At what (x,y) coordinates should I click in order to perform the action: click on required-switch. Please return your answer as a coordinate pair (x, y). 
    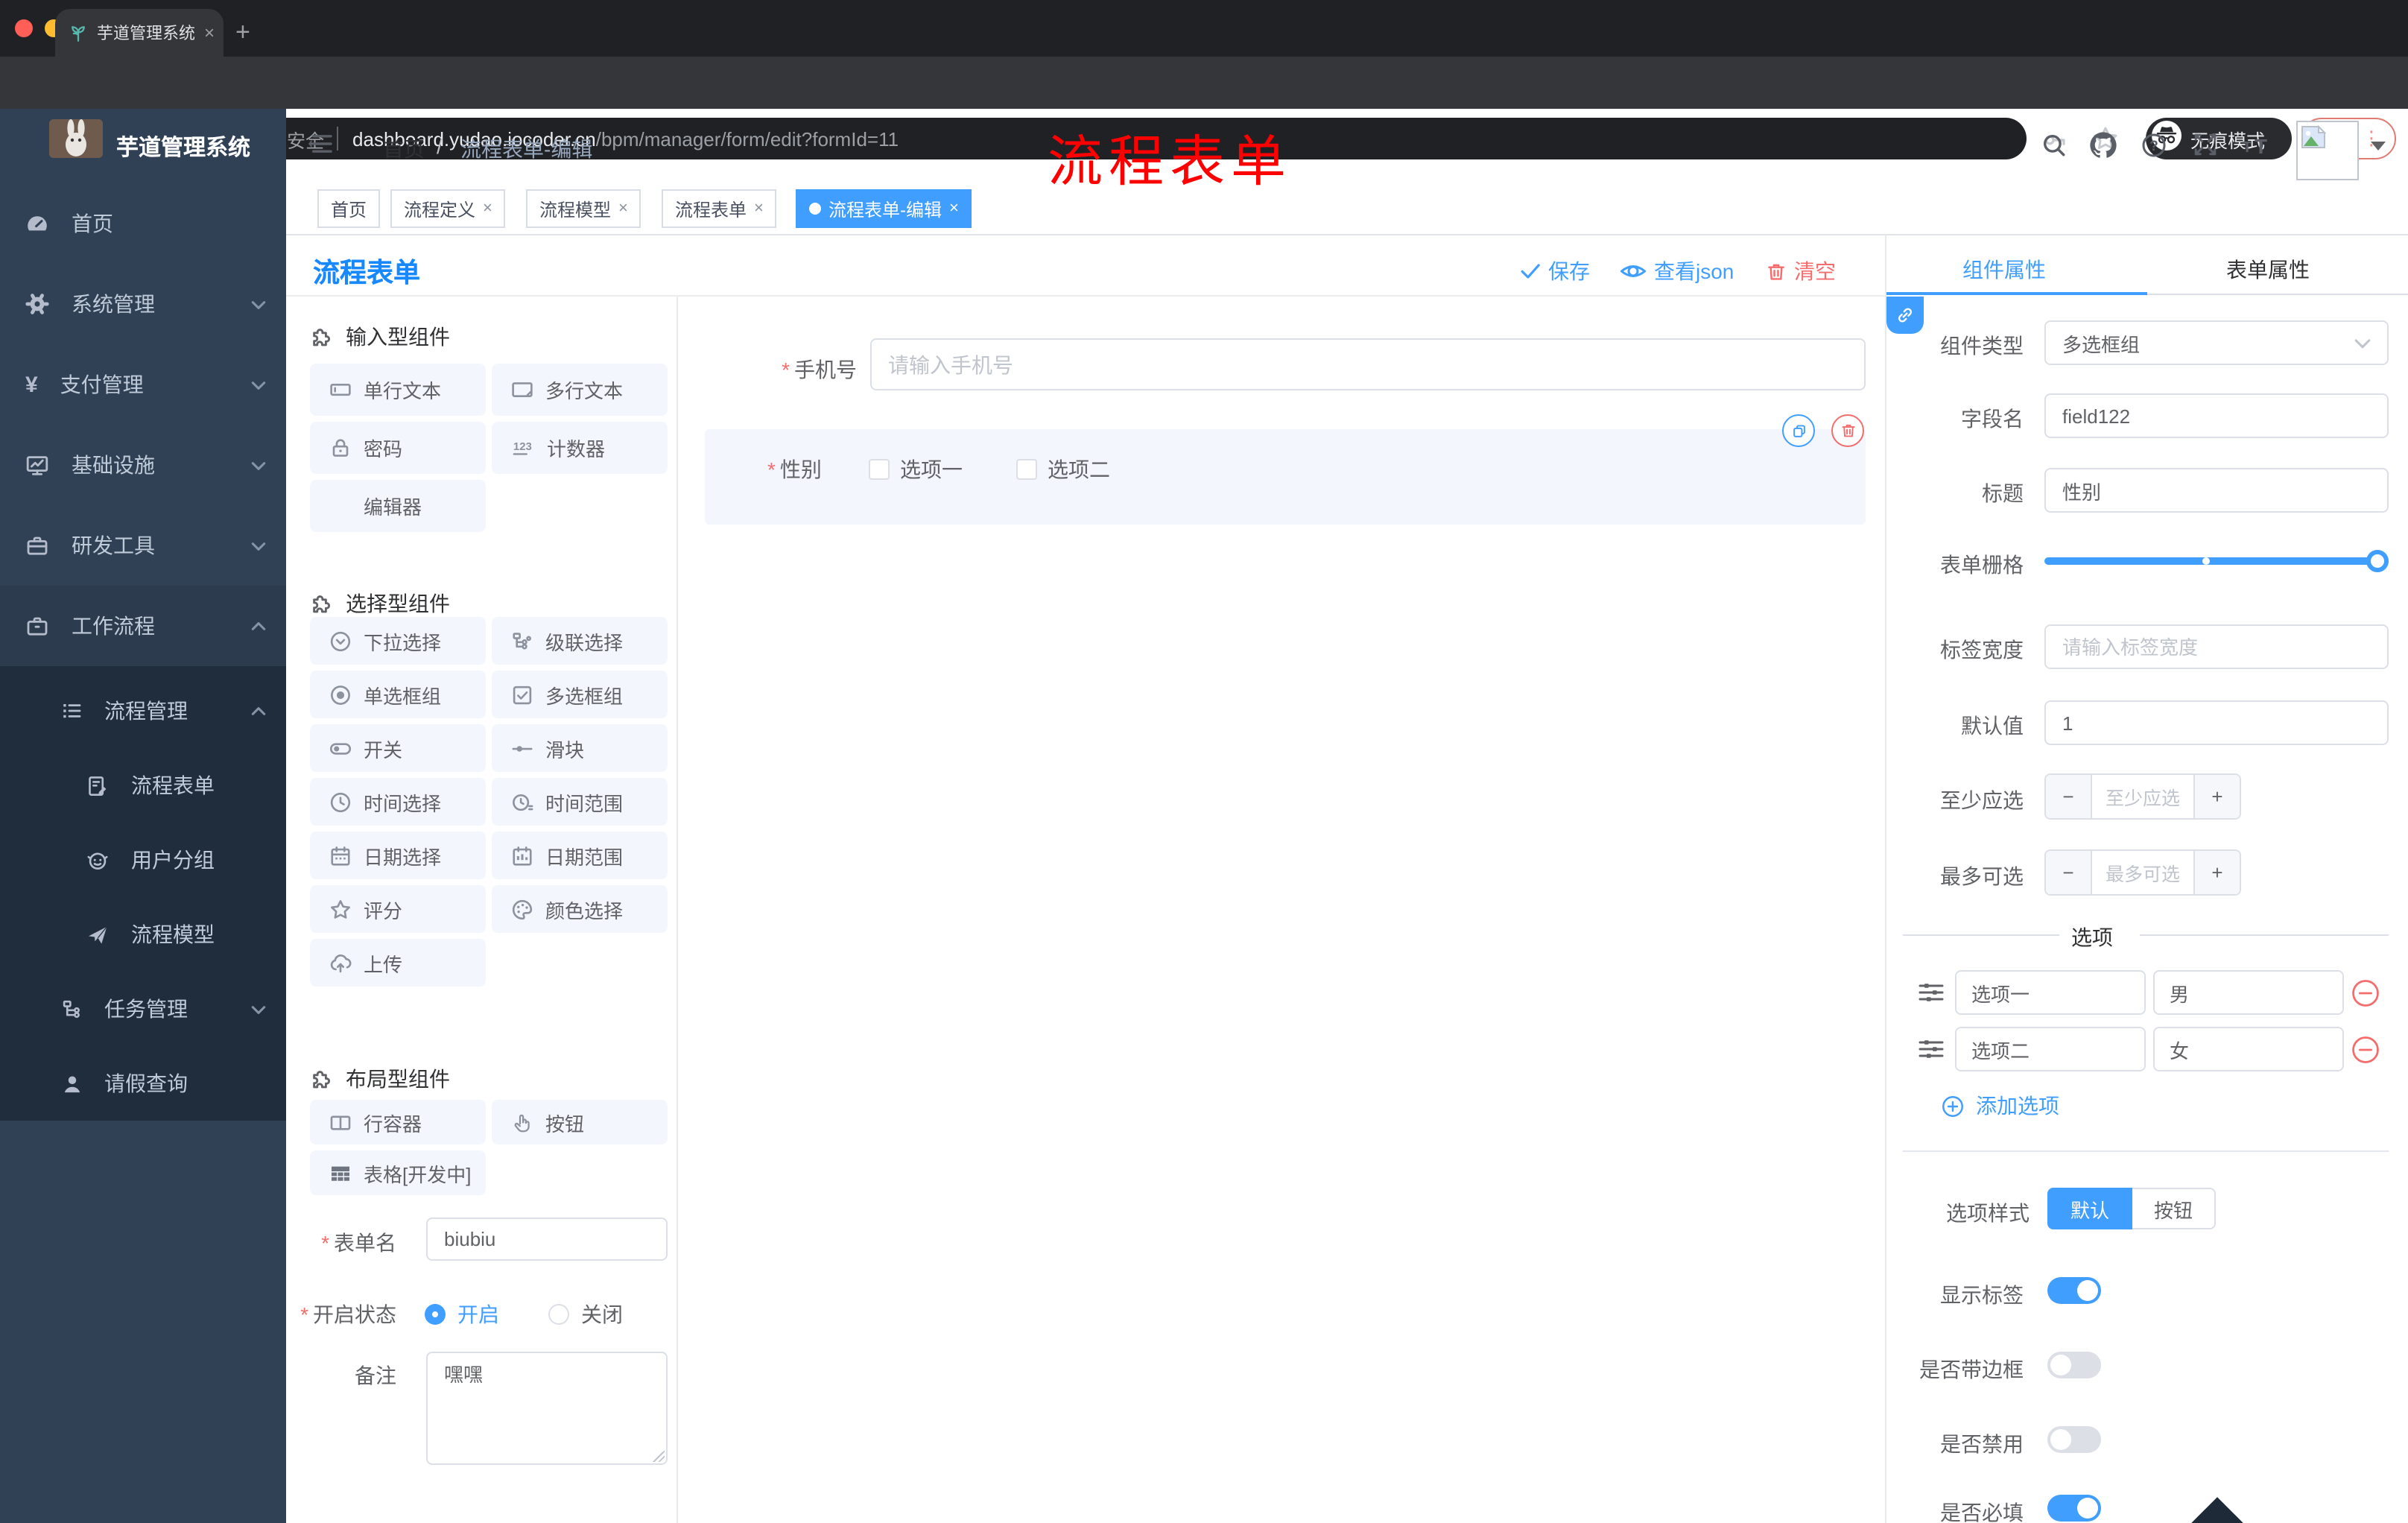
    Looking at the image, I should click on (2074, 1508).